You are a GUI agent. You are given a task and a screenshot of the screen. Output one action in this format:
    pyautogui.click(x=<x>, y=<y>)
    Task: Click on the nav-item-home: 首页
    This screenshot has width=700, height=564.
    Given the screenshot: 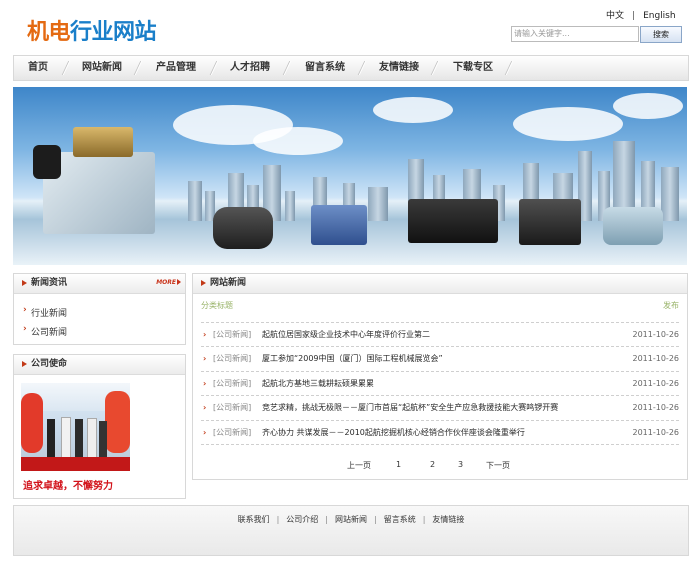 What is the action you would take?
    pyautogui.click(x=38, y=68)
    